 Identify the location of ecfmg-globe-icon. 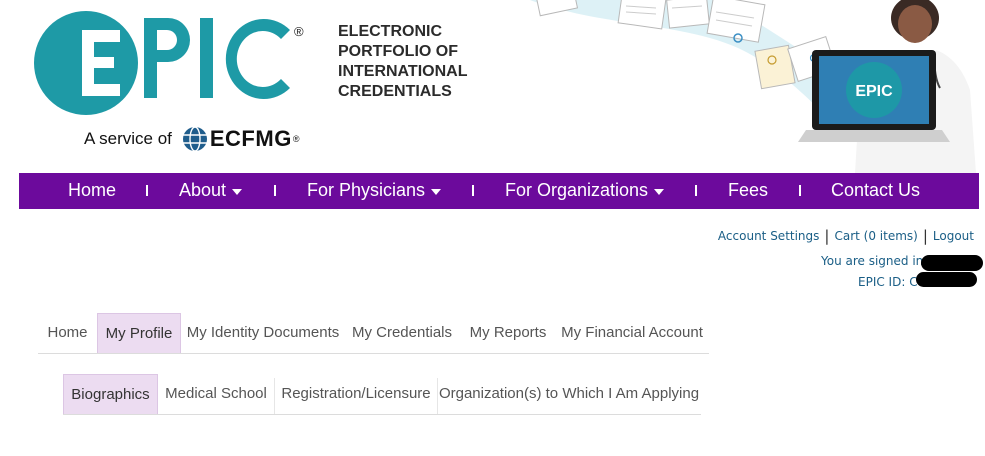
(194, 139).